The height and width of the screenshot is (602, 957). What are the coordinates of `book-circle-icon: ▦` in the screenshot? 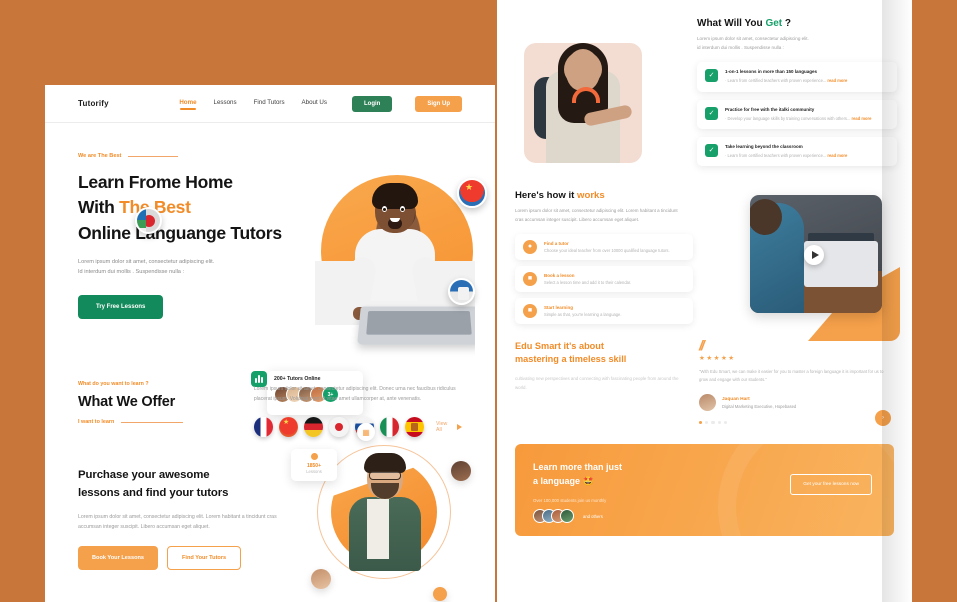 It's located at (366, 432).